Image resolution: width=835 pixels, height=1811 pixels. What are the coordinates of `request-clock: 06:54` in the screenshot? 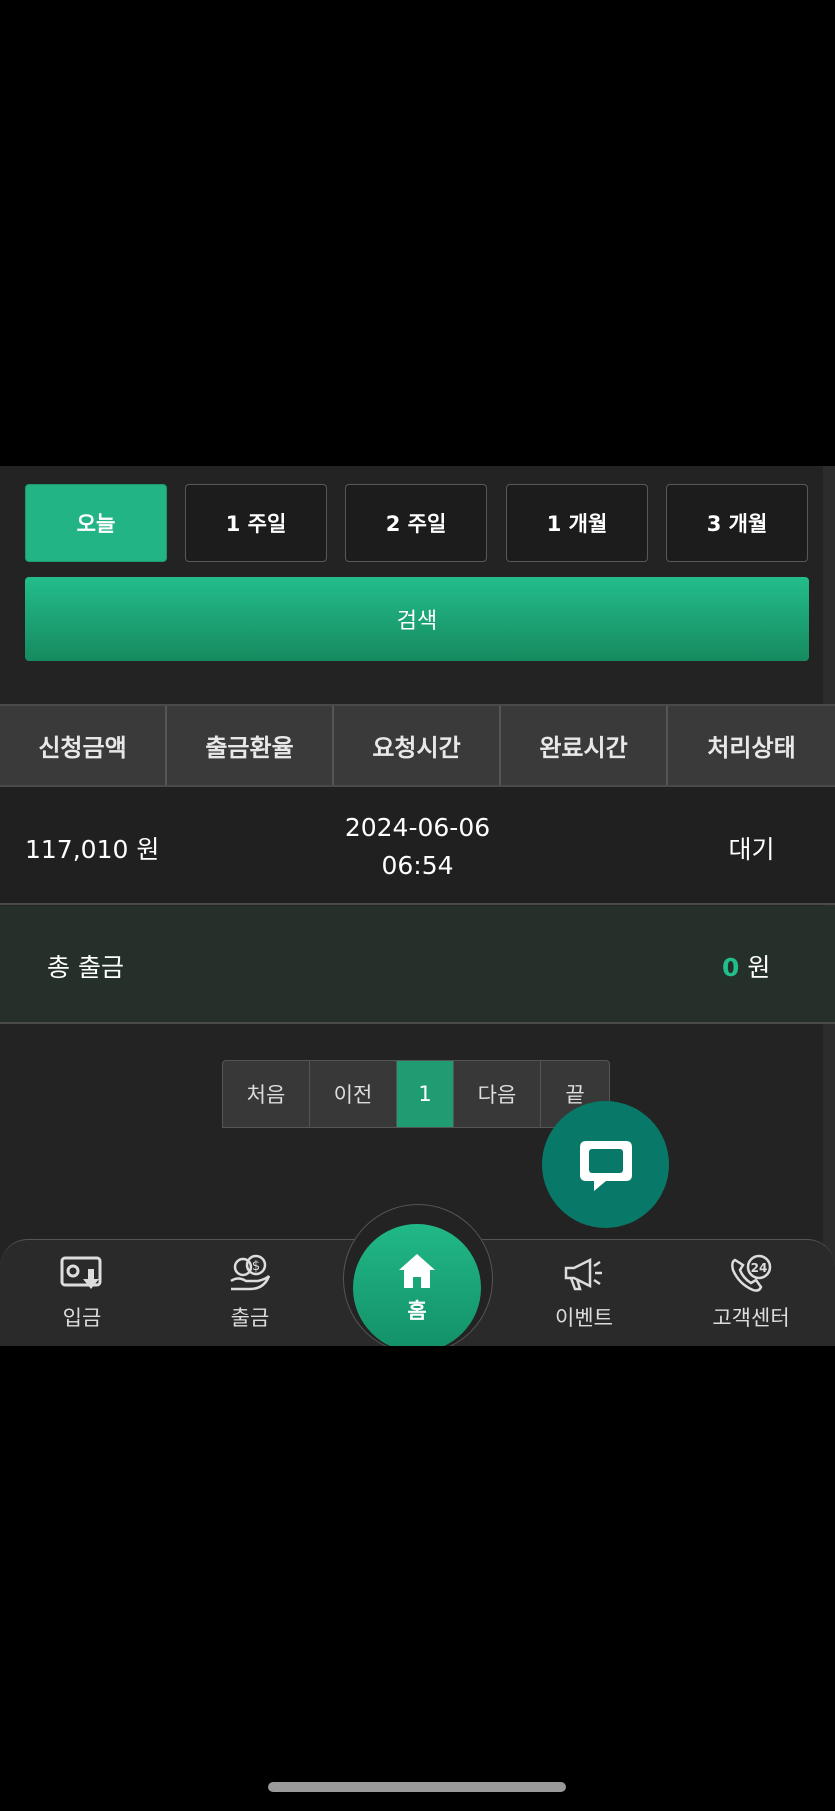 It's located at (417, 865).